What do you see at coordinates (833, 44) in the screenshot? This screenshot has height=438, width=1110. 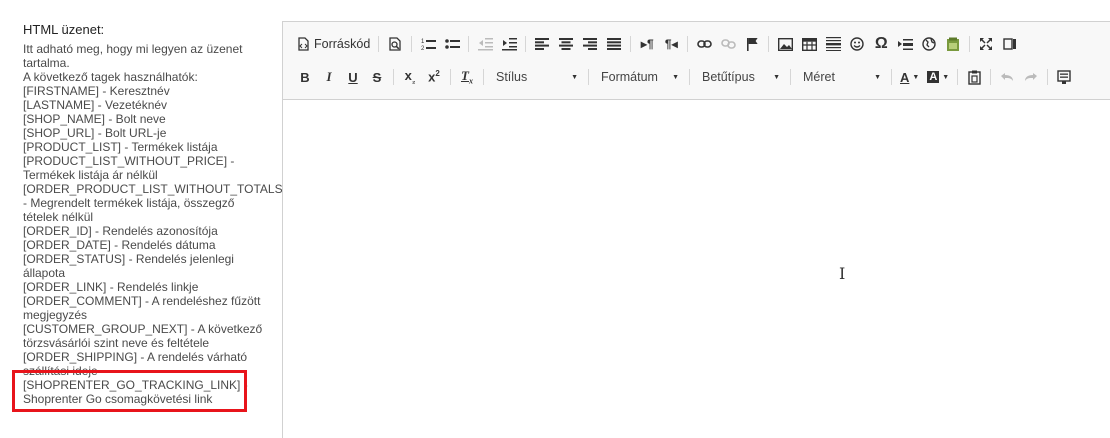 I see `horizontal-line-button` at bounding box center [833, 44].